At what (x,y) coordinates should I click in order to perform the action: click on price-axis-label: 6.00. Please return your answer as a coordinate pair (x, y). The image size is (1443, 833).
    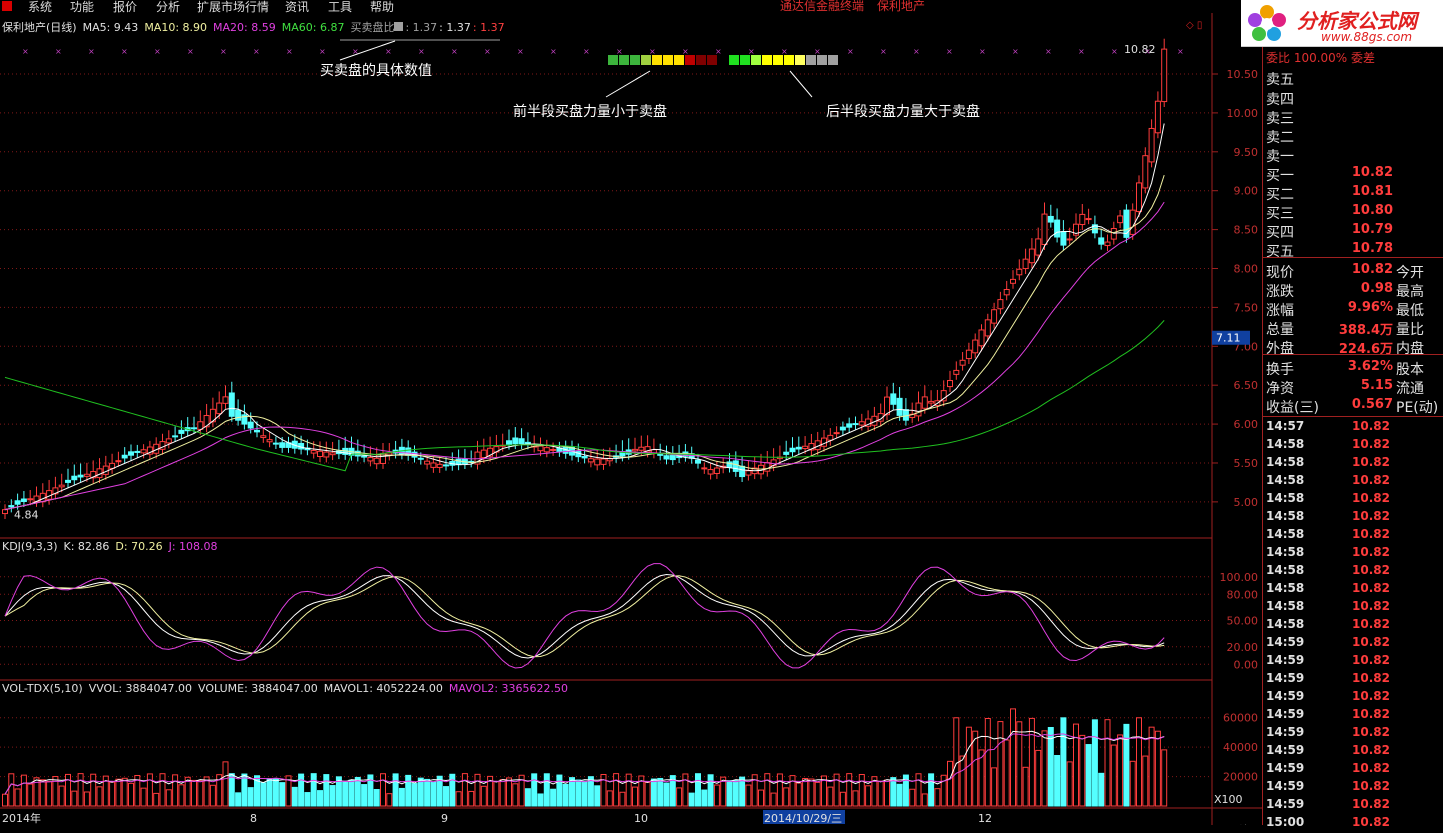
    Looking at the image, I should click on (1246, 424).